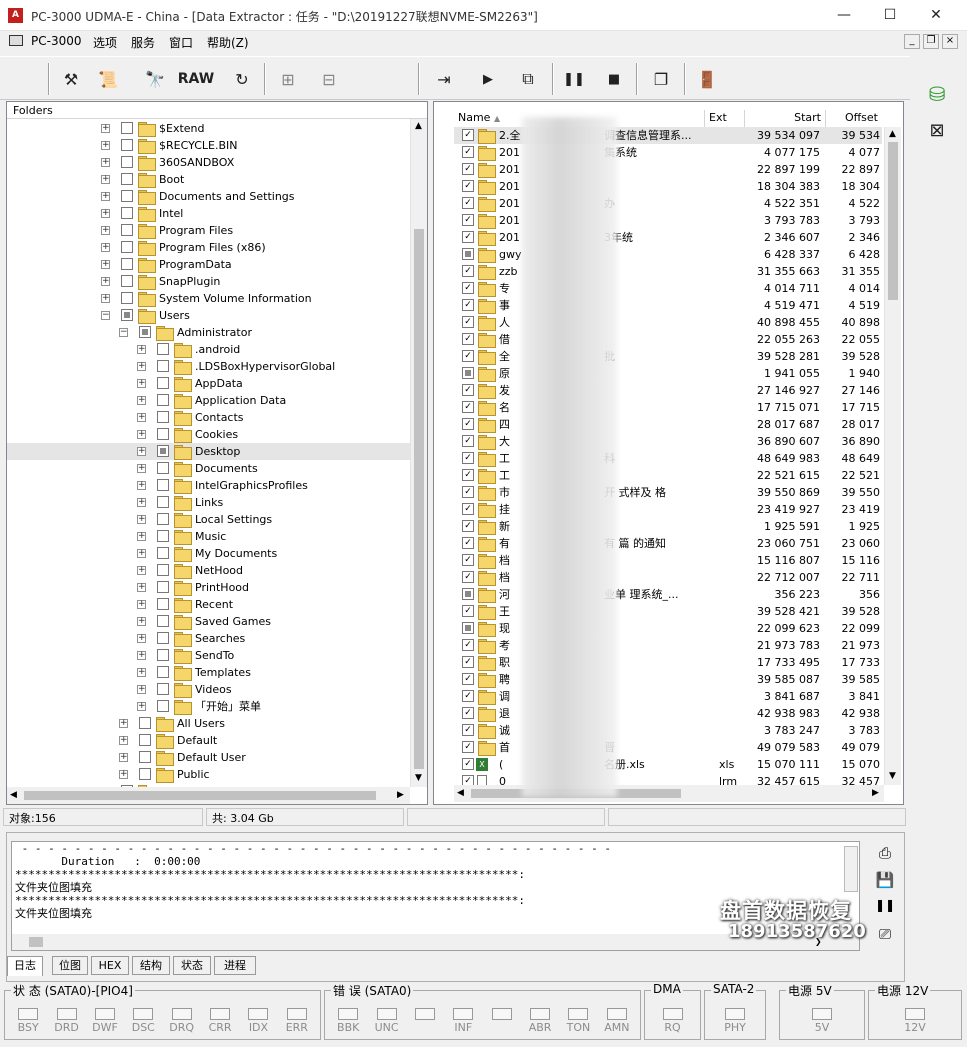 This screenshot has height=1047, width=967. What do you see at coordinates (208, 162) in the screenshot?
I see `tree-row: +360SANDBOX` at bounding box center [208, 162].